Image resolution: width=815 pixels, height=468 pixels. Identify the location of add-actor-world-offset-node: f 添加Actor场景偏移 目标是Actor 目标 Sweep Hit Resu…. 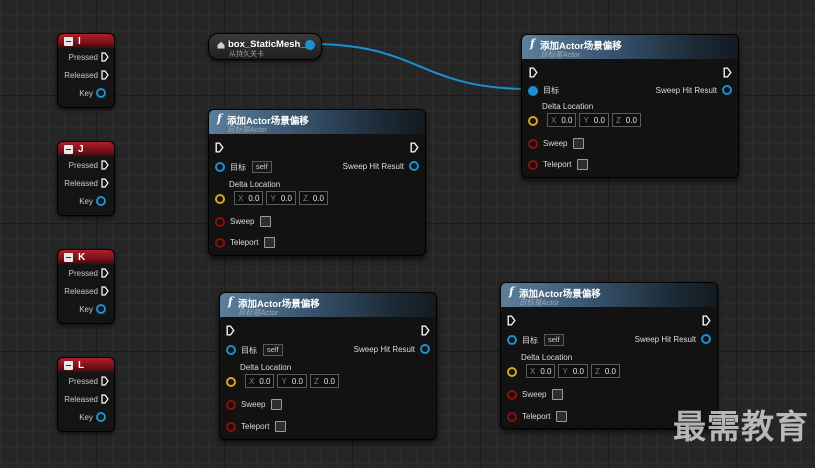
(630, 106).